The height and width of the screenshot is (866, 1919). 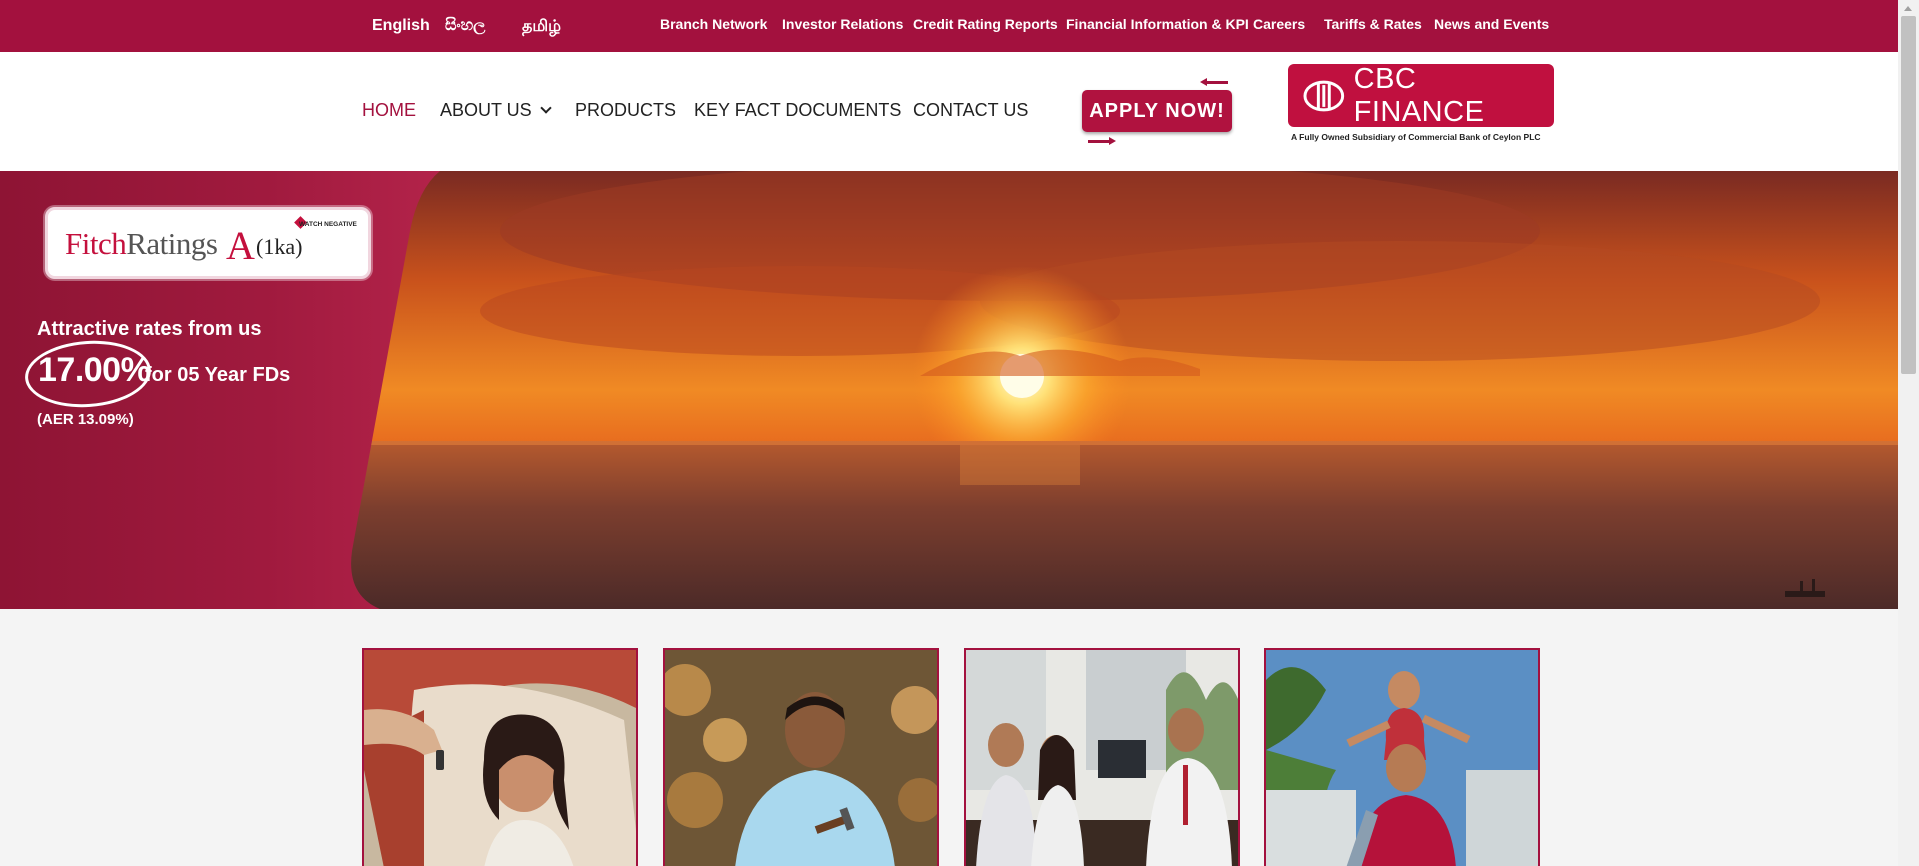 I want to click on car-keys-photo, so click(x=500, y=758).